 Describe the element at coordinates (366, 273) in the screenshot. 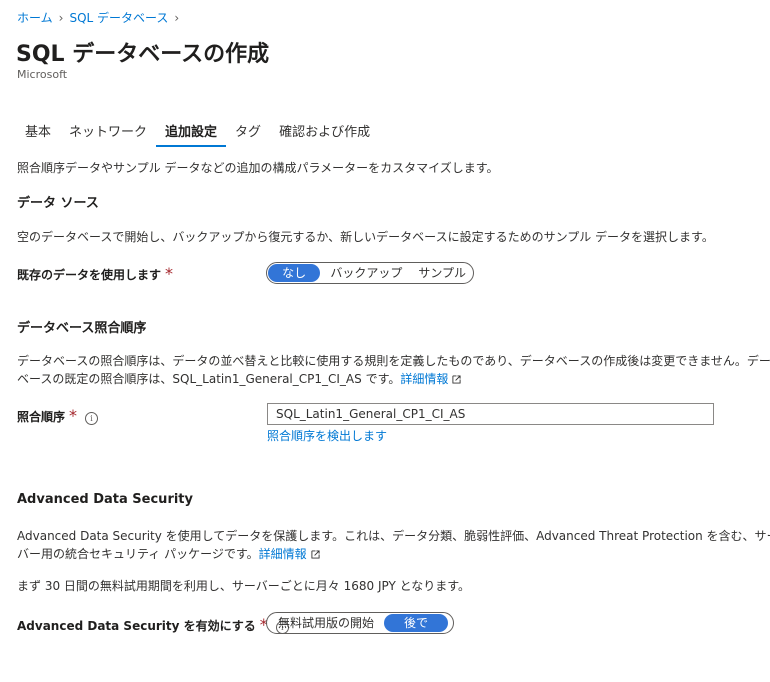

I see `option-backup: バックアップ` at that location.